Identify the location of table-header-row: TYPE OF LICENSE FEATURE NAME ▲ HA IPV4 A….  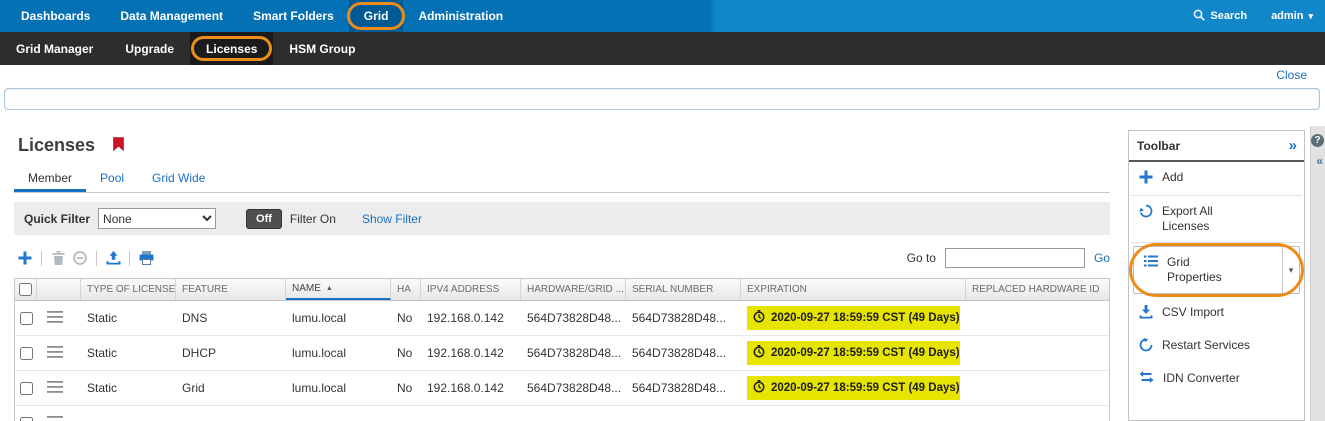
(562, 290).